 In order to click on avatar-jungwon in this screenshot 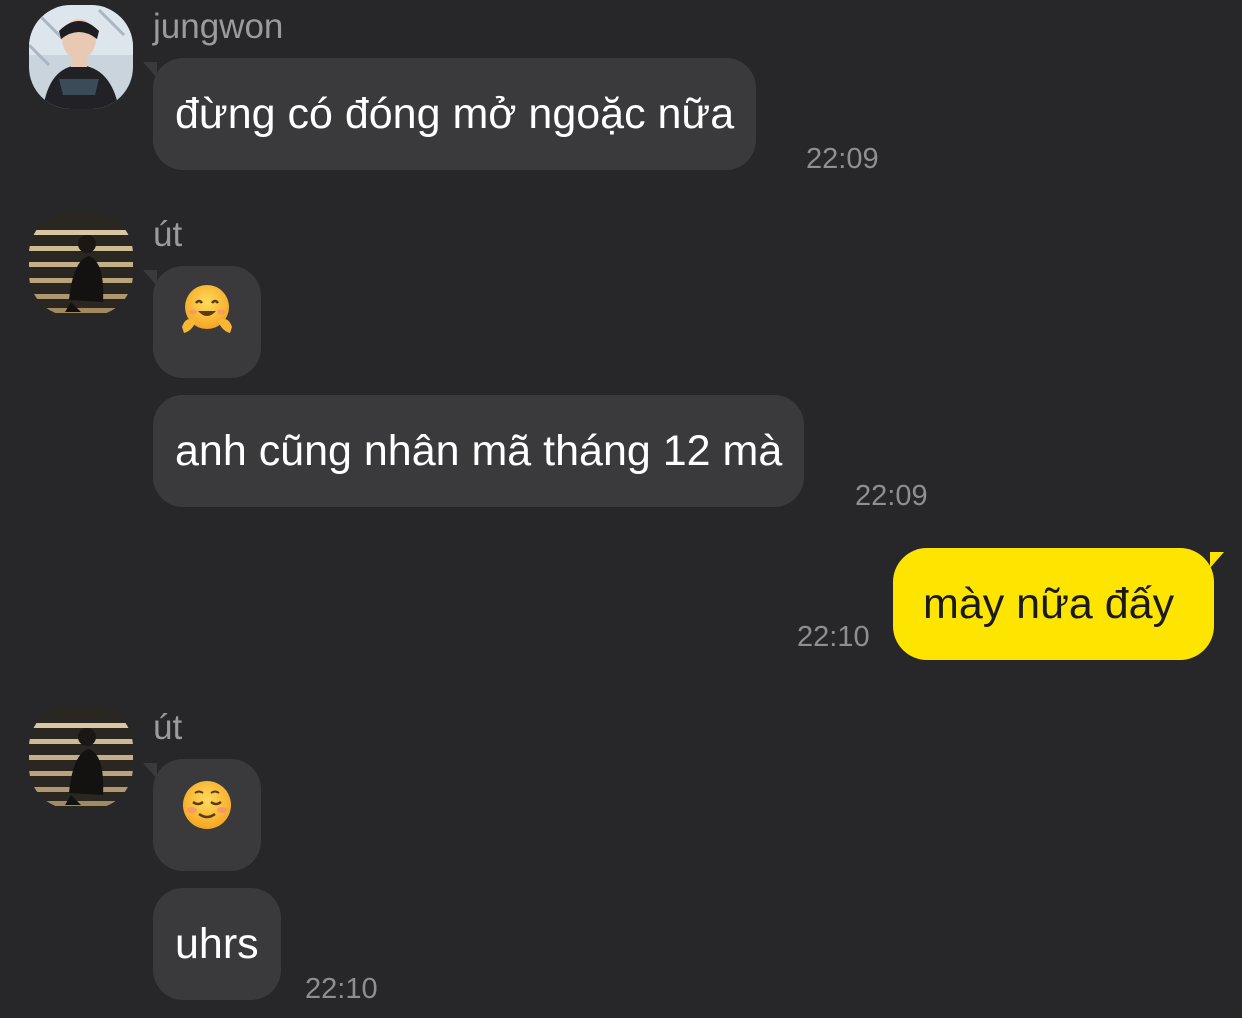, I will do `click(81, 57)`.